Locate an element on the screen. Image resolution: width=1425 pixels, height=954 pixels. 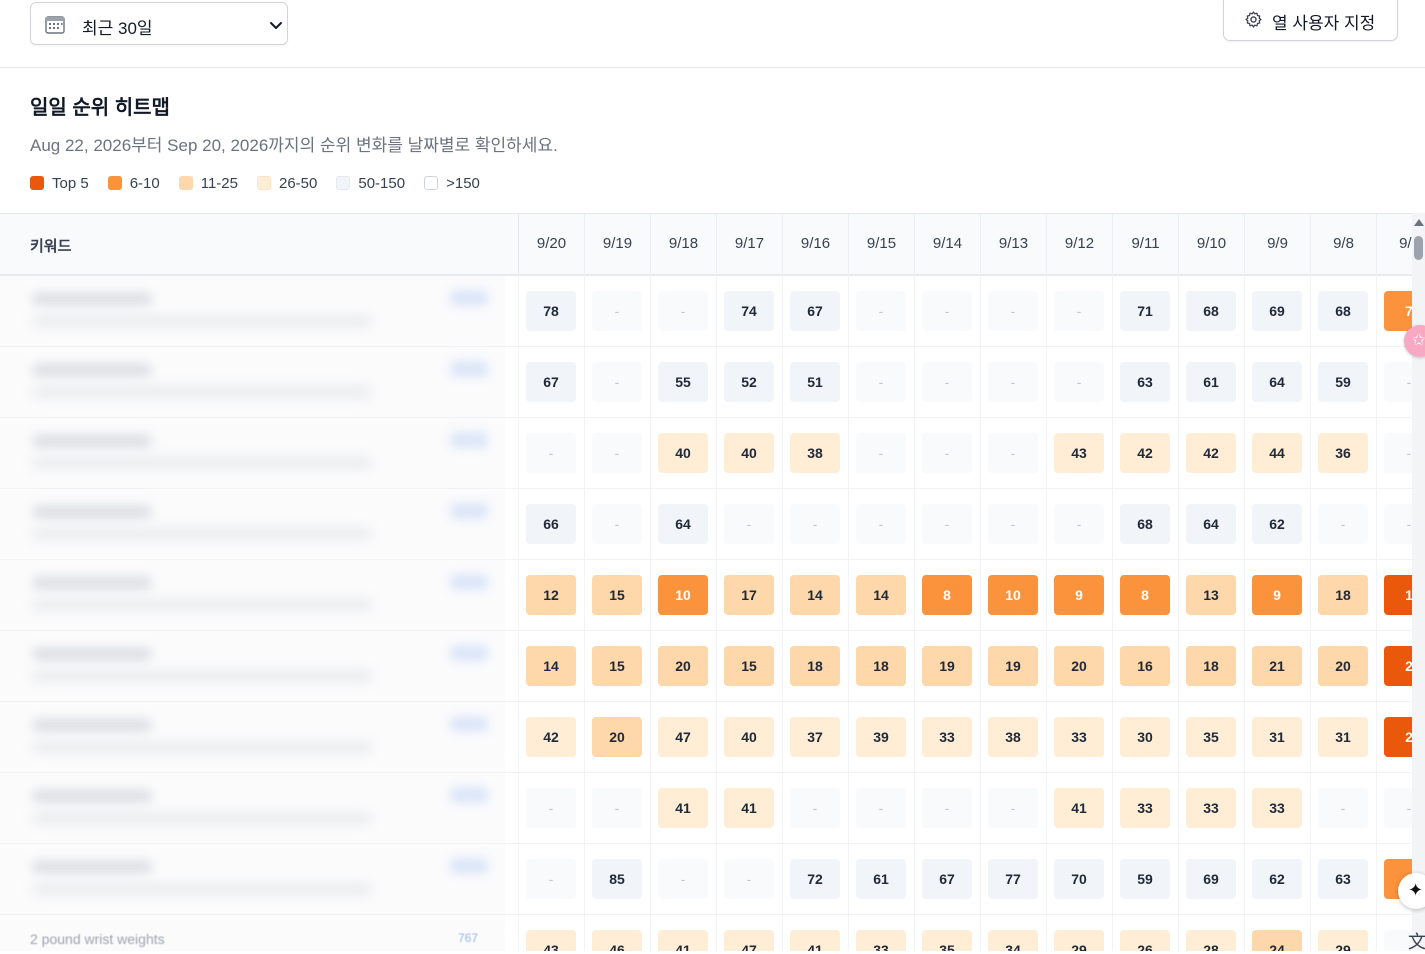
rank-cell: 34 is located at coordinates (1013, 940).